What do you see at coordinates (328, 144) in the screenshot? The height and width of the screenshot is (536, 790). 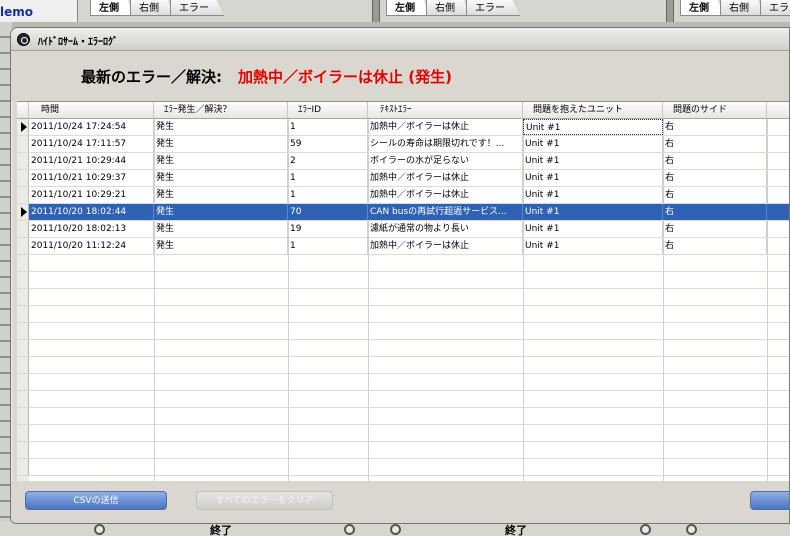 I see `cell-error-id: 59` at bounding box center [328, 144].